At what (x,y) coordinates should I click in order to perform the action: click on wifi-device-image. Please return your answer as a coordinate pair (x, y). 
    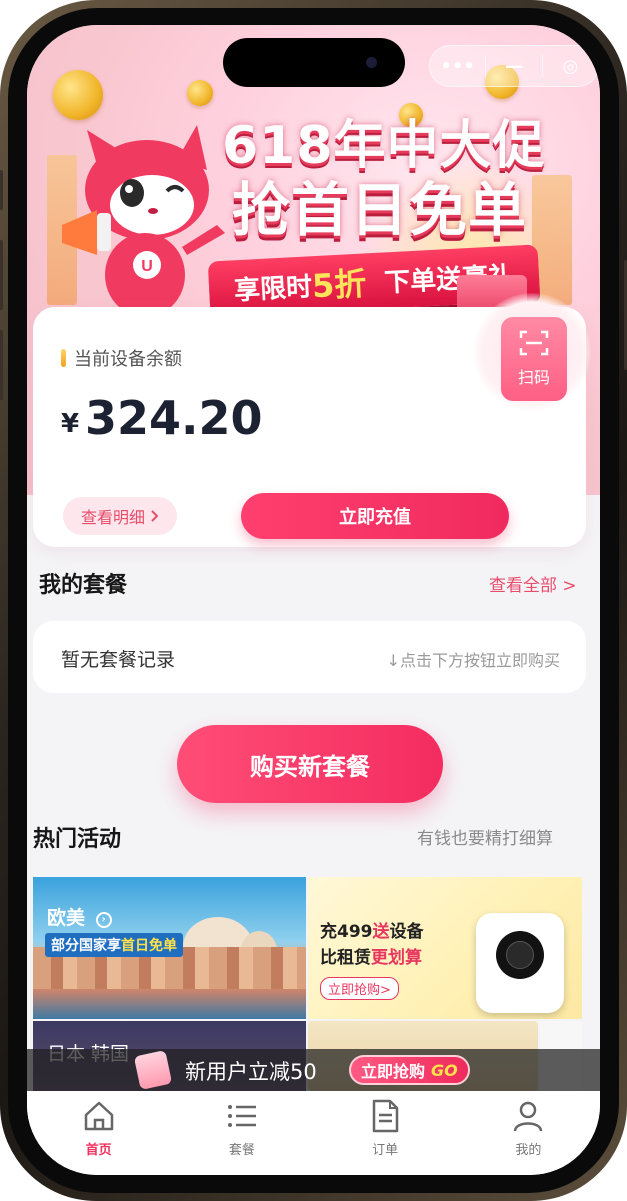
    Looking at the image, I should click on (520, 963).